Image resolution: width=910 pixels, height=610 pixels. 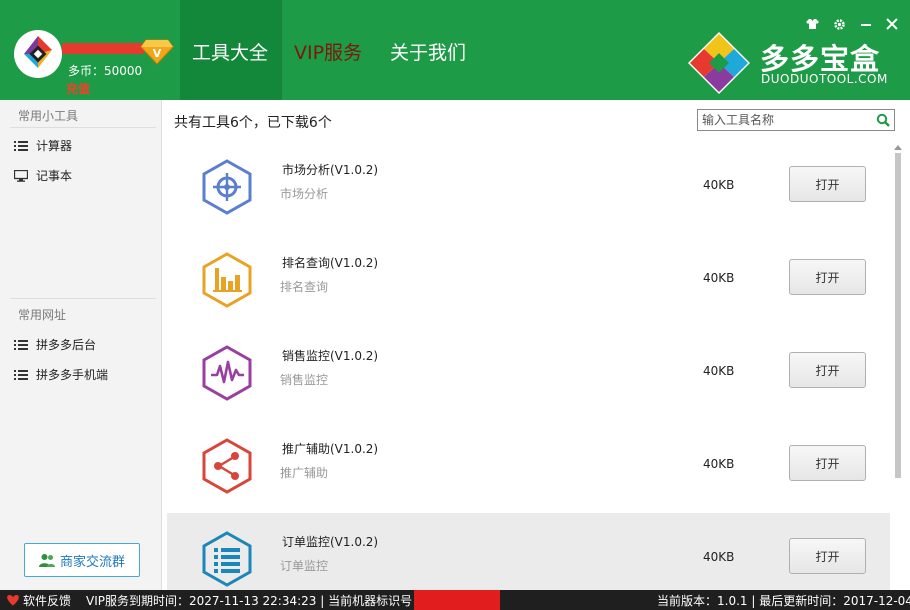 I want to click on tool-count-summary: 共有工具6个，已下载6个, so click(x=253, y=123).